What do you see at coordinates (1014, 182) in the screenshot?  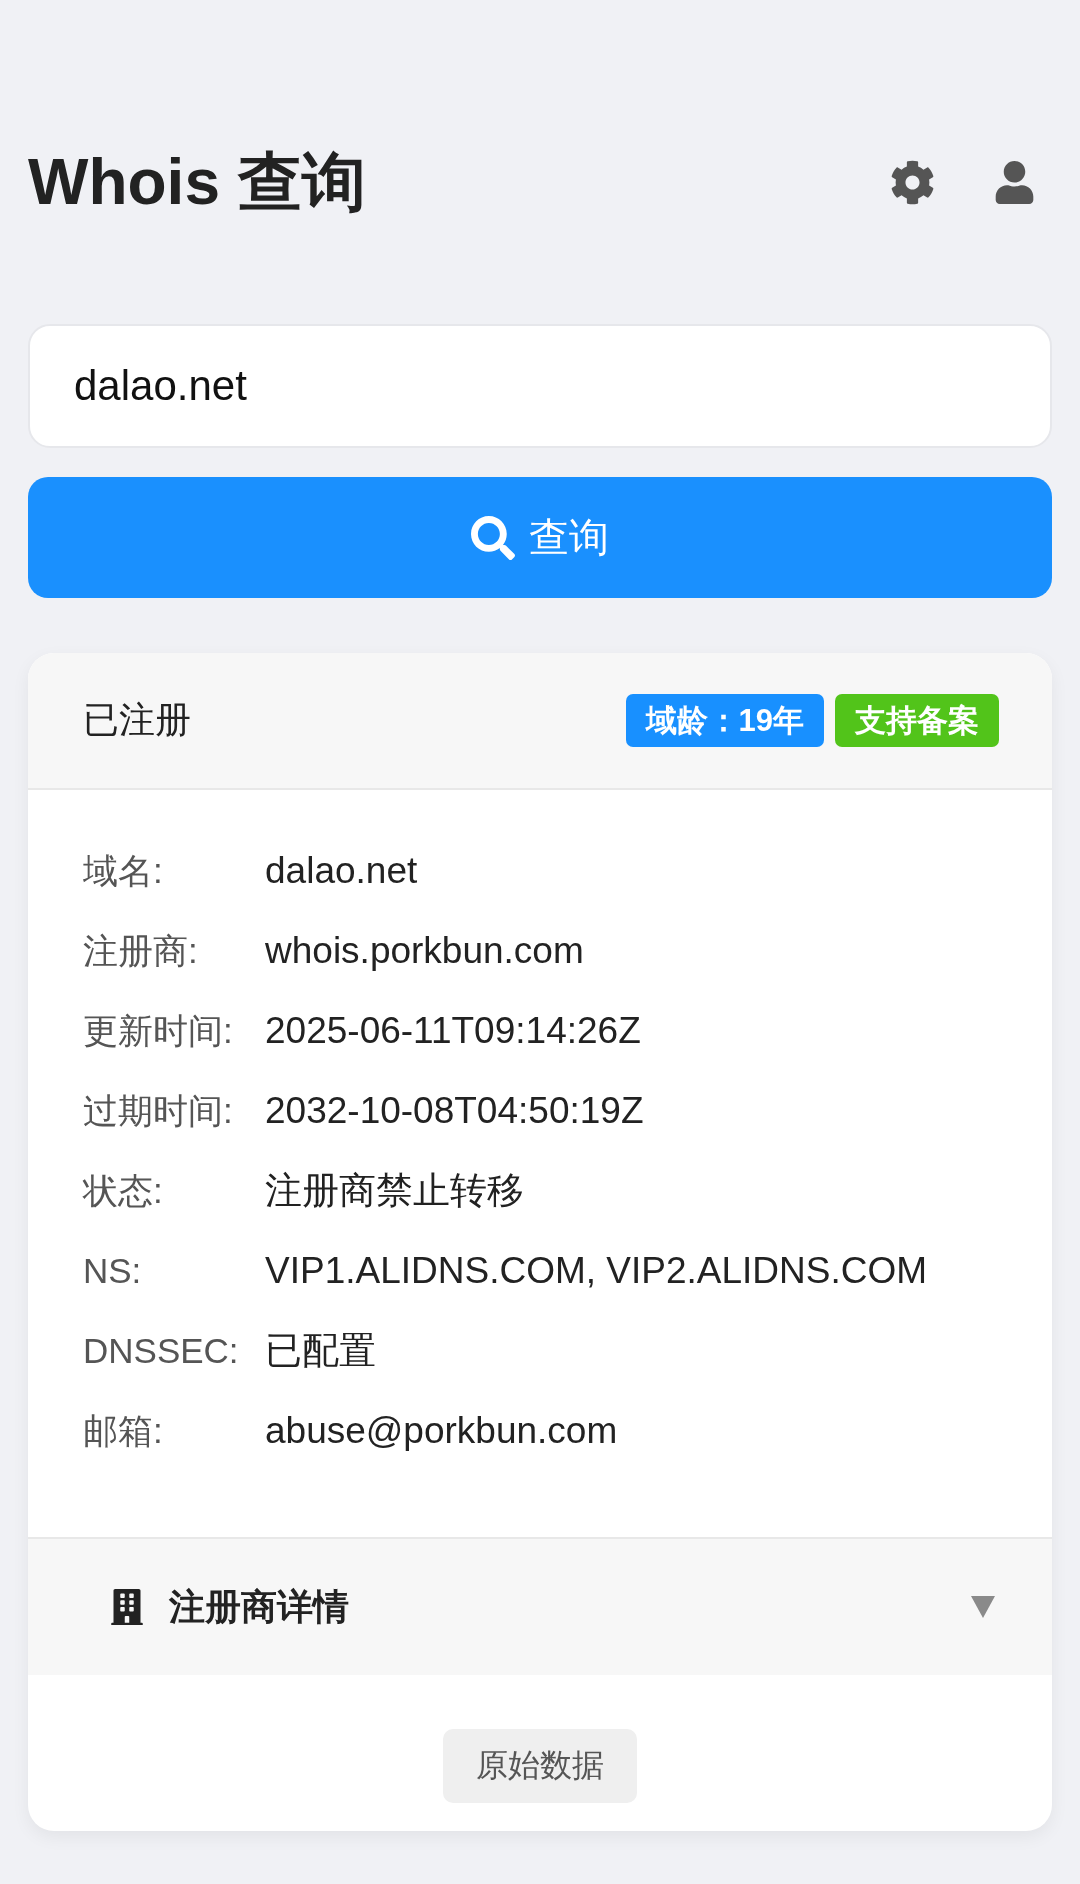 I see `user-icon` at bounding box center [1014, 182].